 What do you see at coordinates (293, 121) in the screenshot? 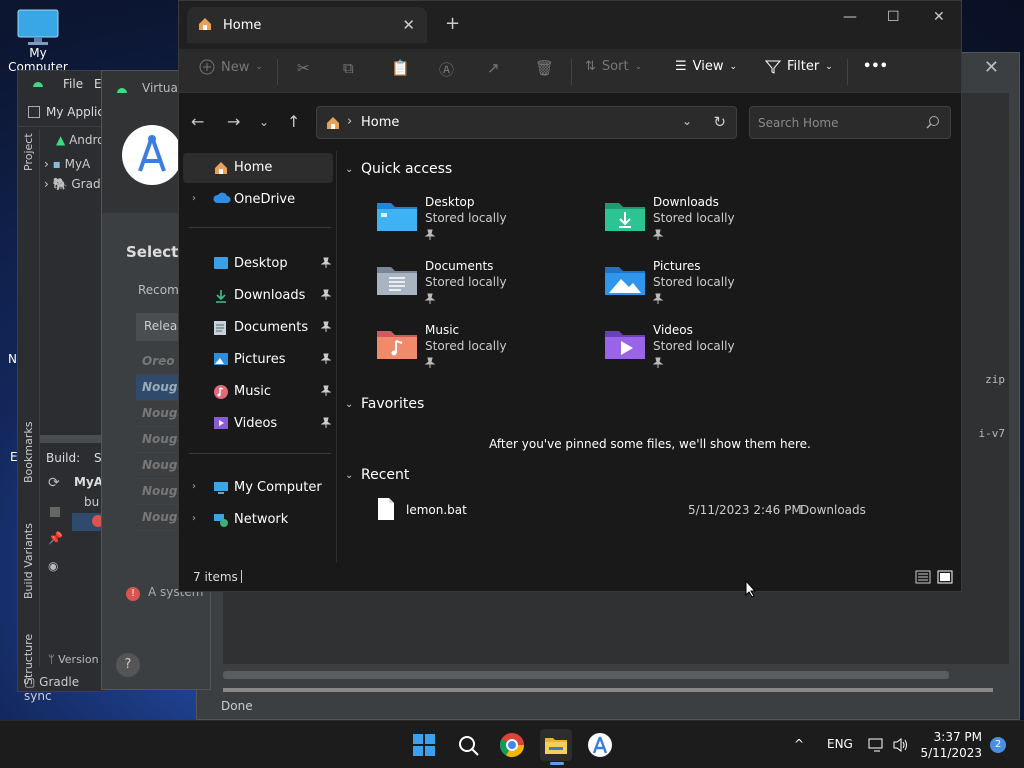
I see `up-arrow-icon: ↑` at bounding box center [293, 121].